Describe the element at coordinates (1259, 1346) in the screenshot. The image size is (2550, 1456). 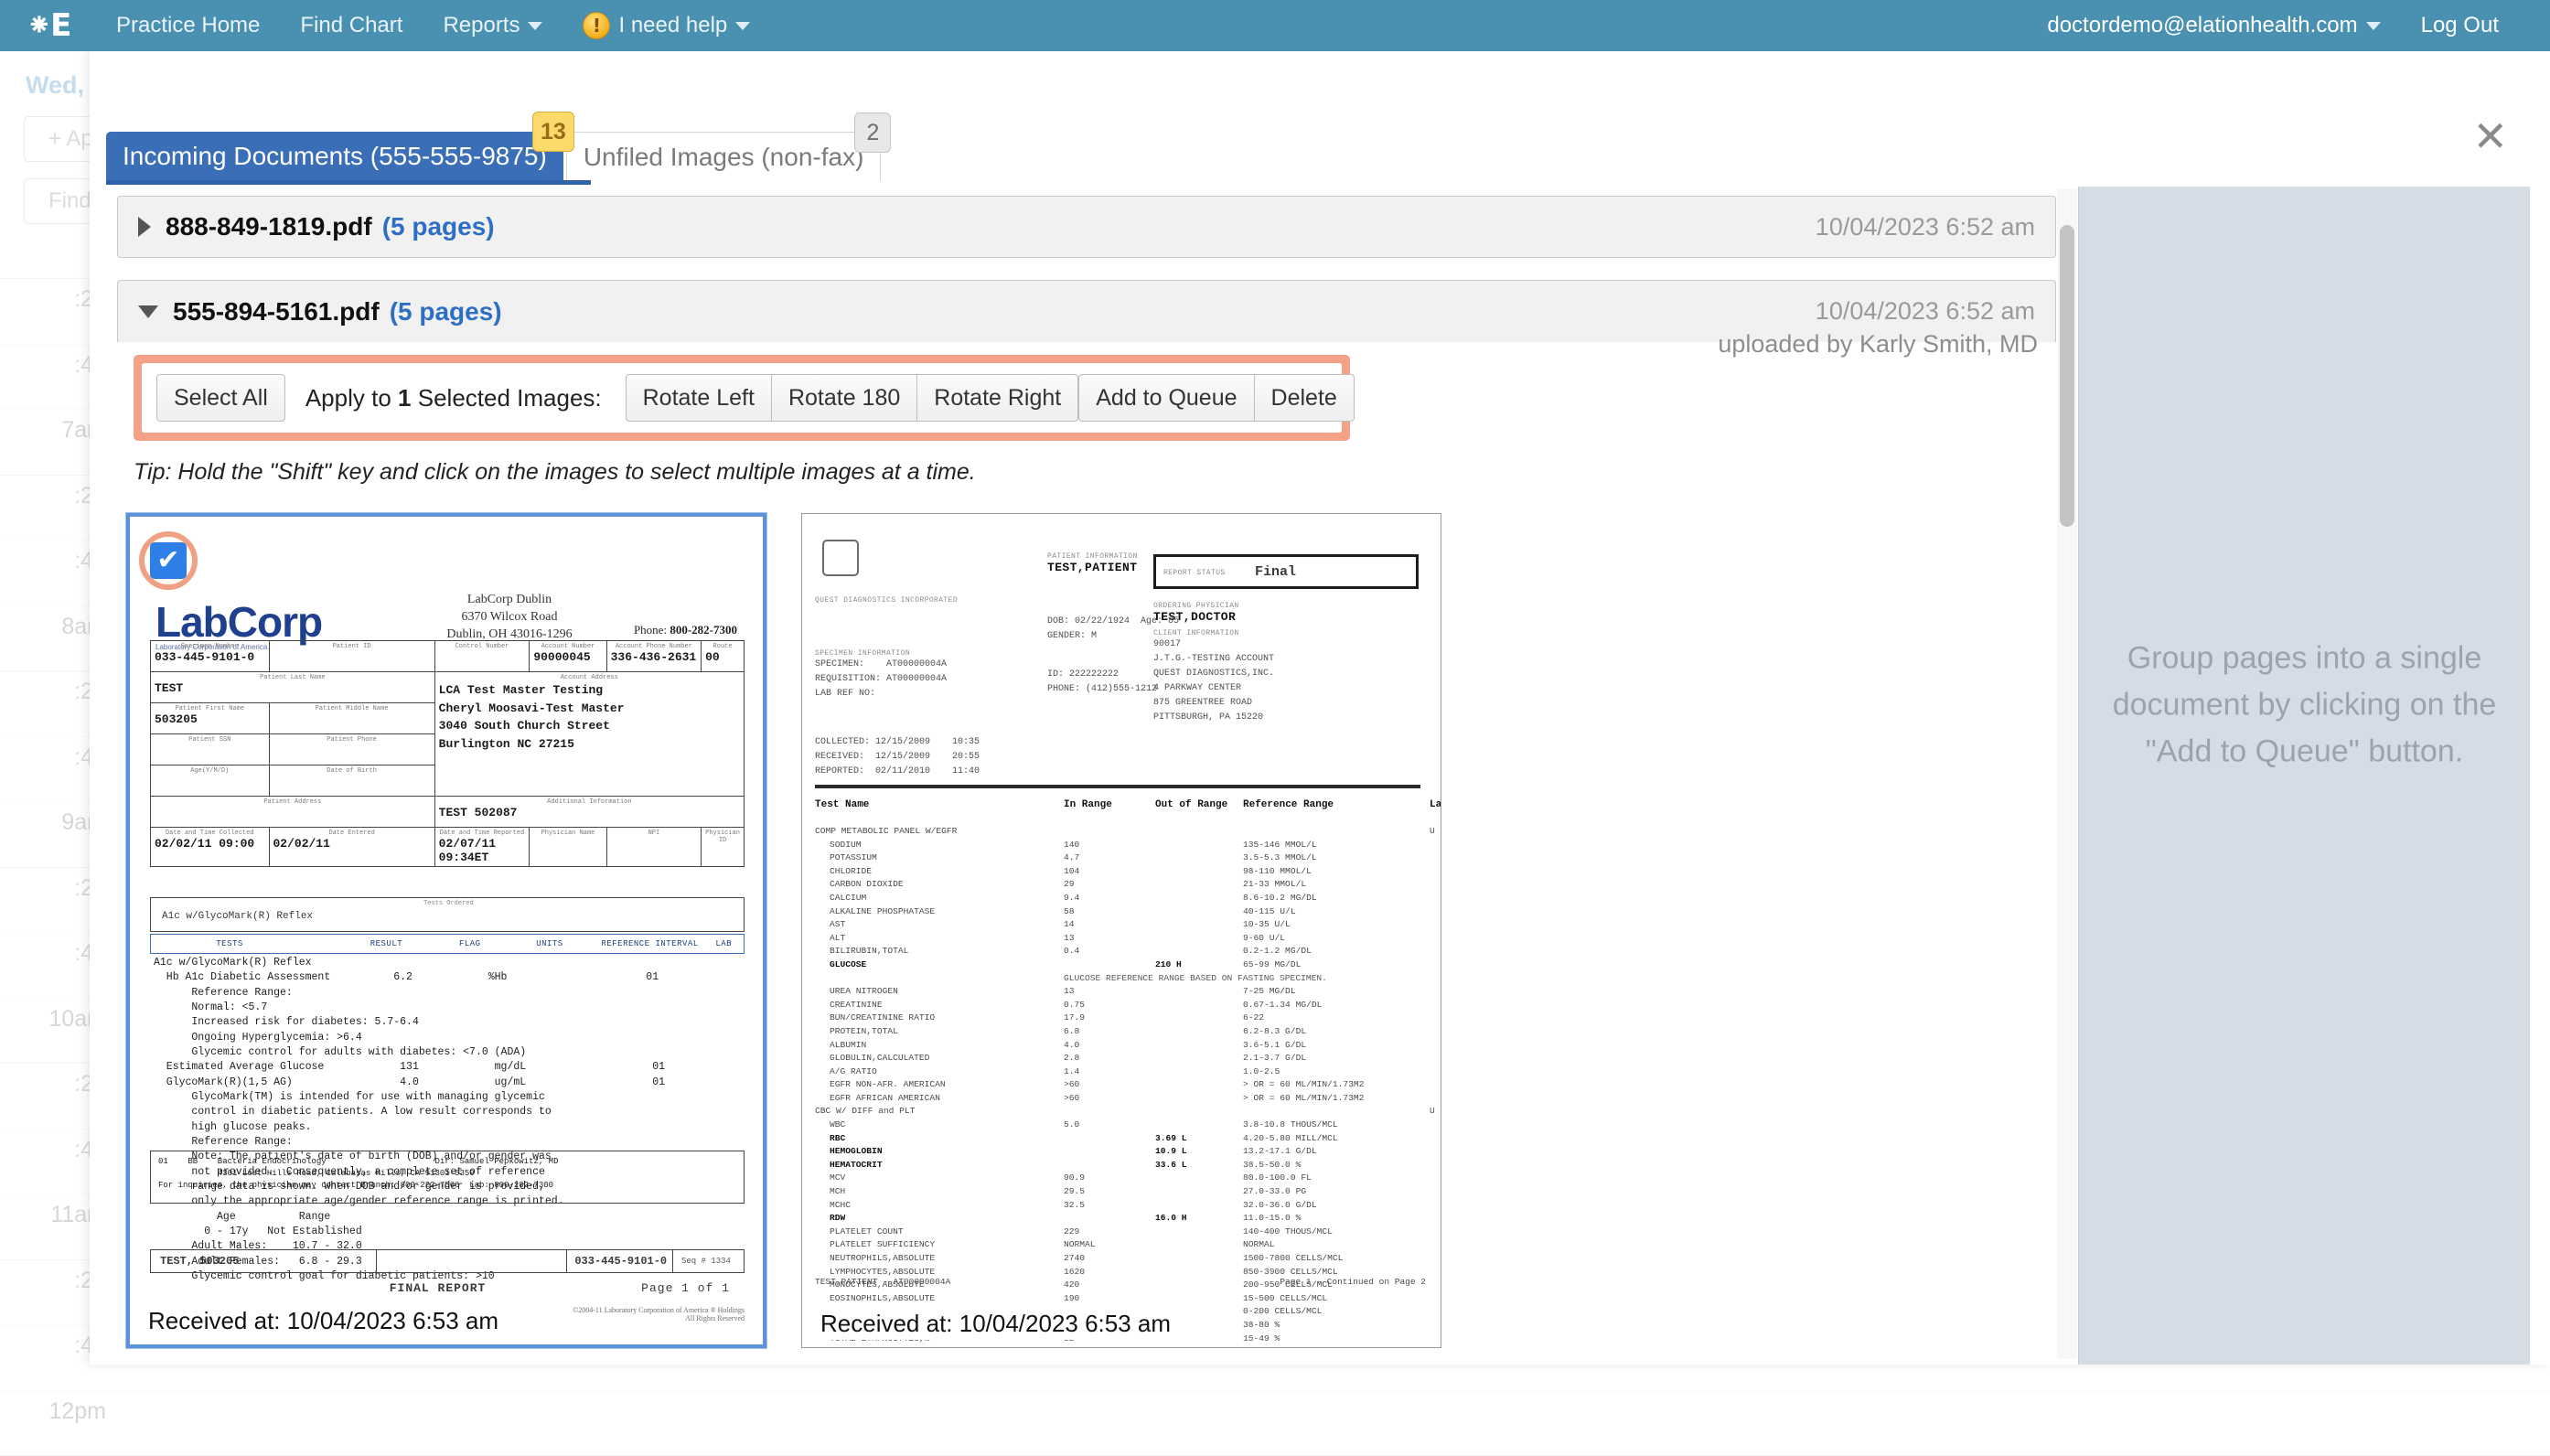
I see `result-reference-range: 0-13 %` at that location.